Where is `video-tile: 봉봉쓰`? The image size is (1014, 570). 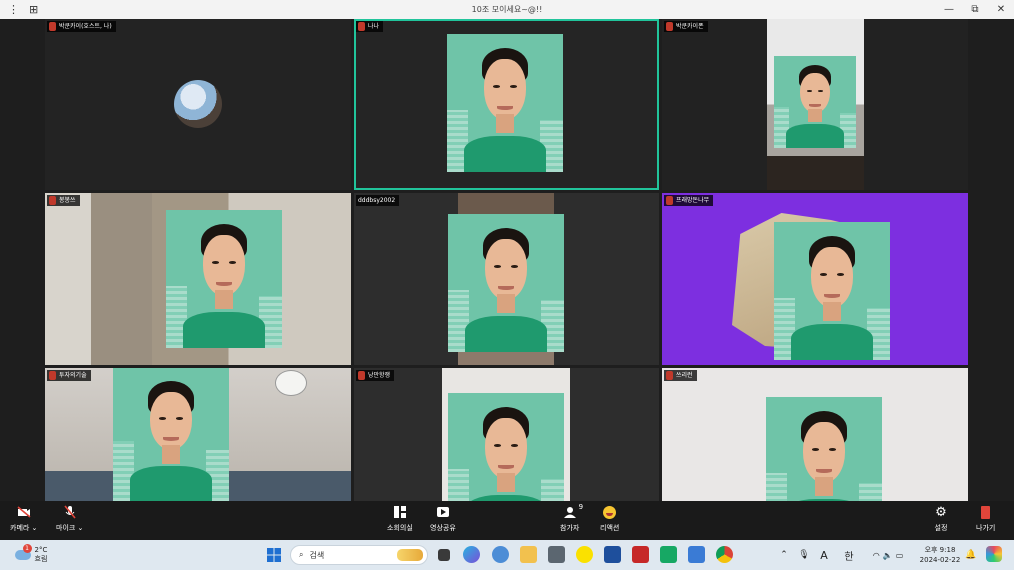 video-tile: 봉봉쓰 is located at coordinates (198, 279).